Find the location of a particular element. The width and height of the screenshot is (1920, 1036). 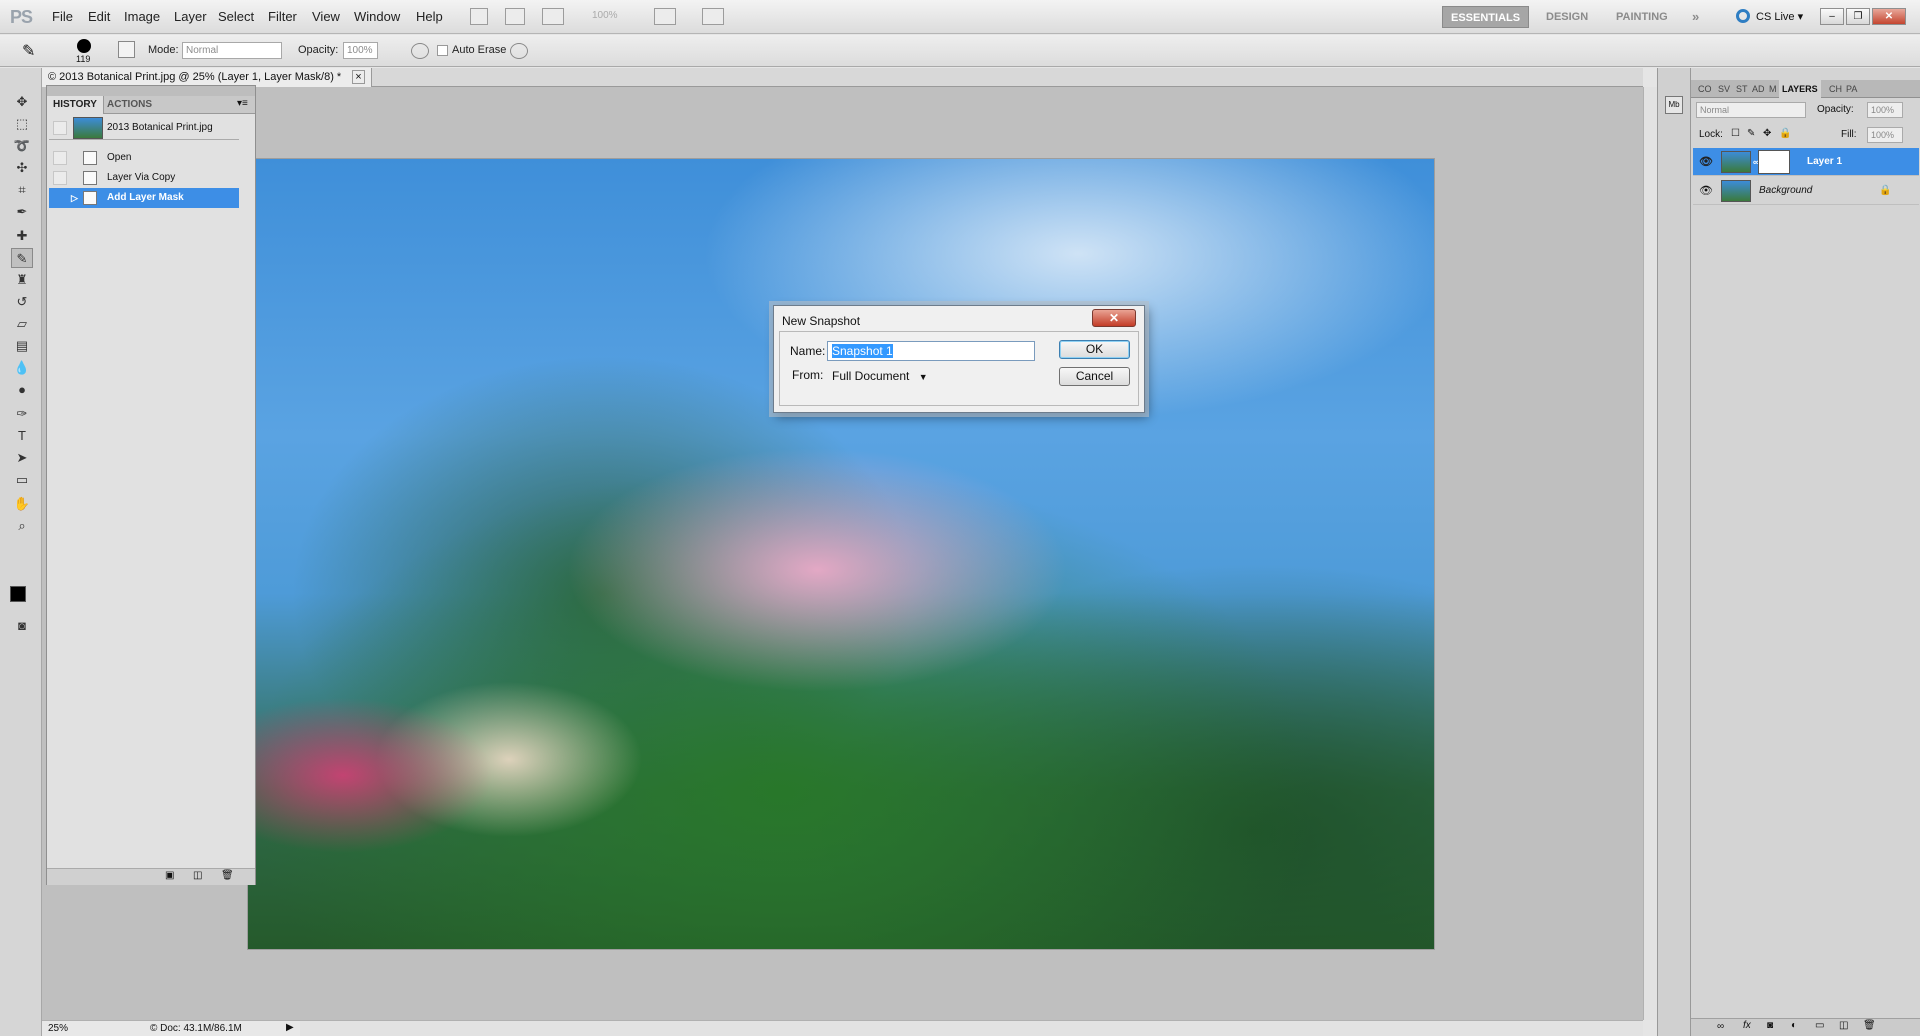

eyedropper-tool-icon: ✒ is located at coordinates (22, 212).